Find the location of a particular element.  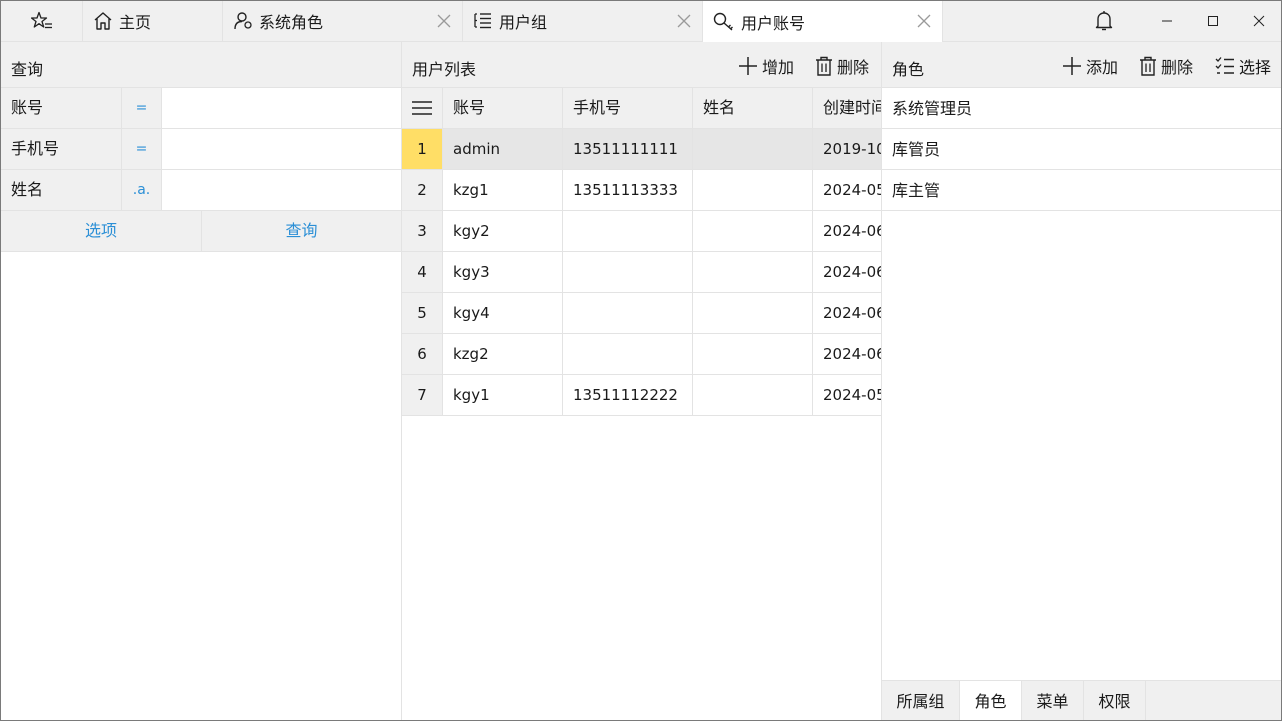

query-row-account: 账号 = is located at coordinates (201, 108).